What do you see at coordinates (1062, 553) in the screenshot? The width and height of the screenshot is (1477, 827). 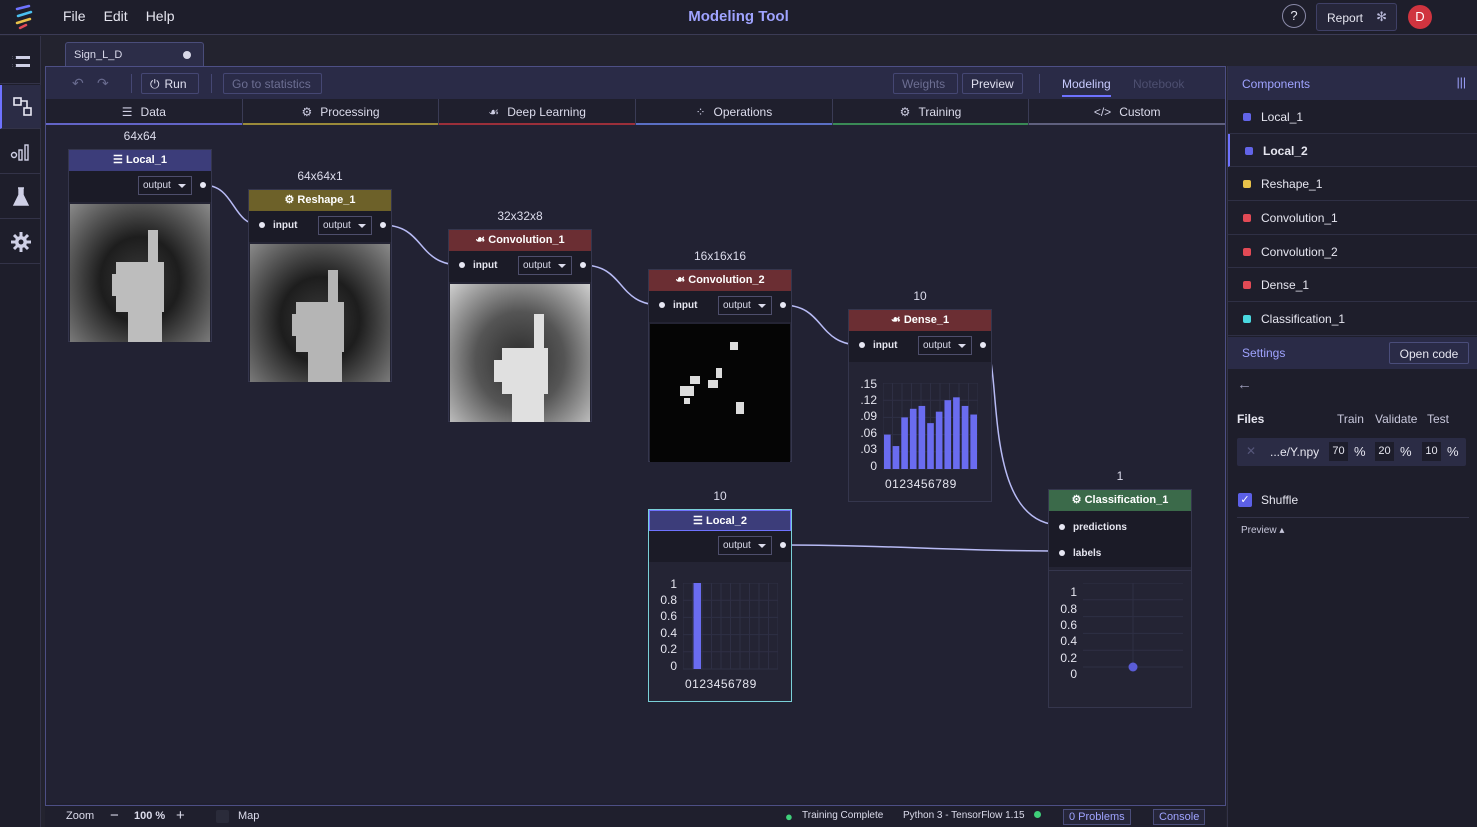 I see `labels-port` at bounding box center [1062, 553].